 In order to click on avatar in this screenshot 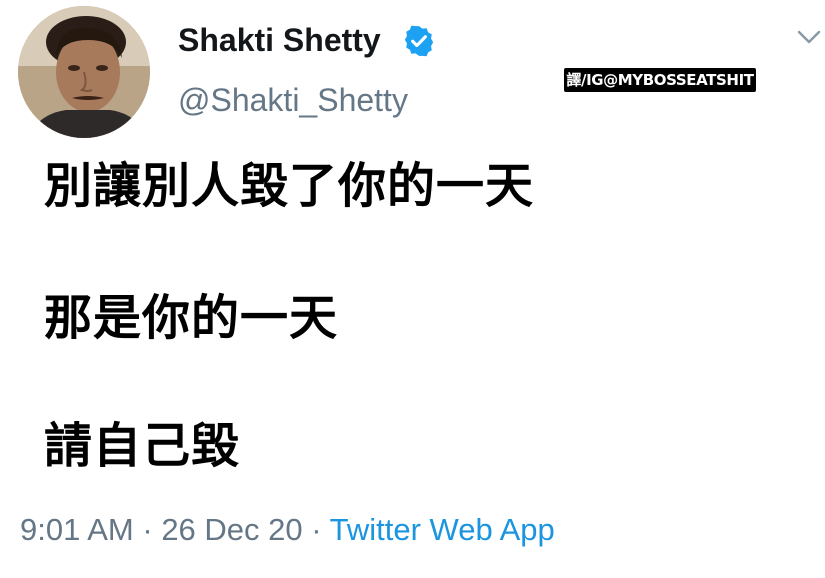, I will do `click(84, 72)`.